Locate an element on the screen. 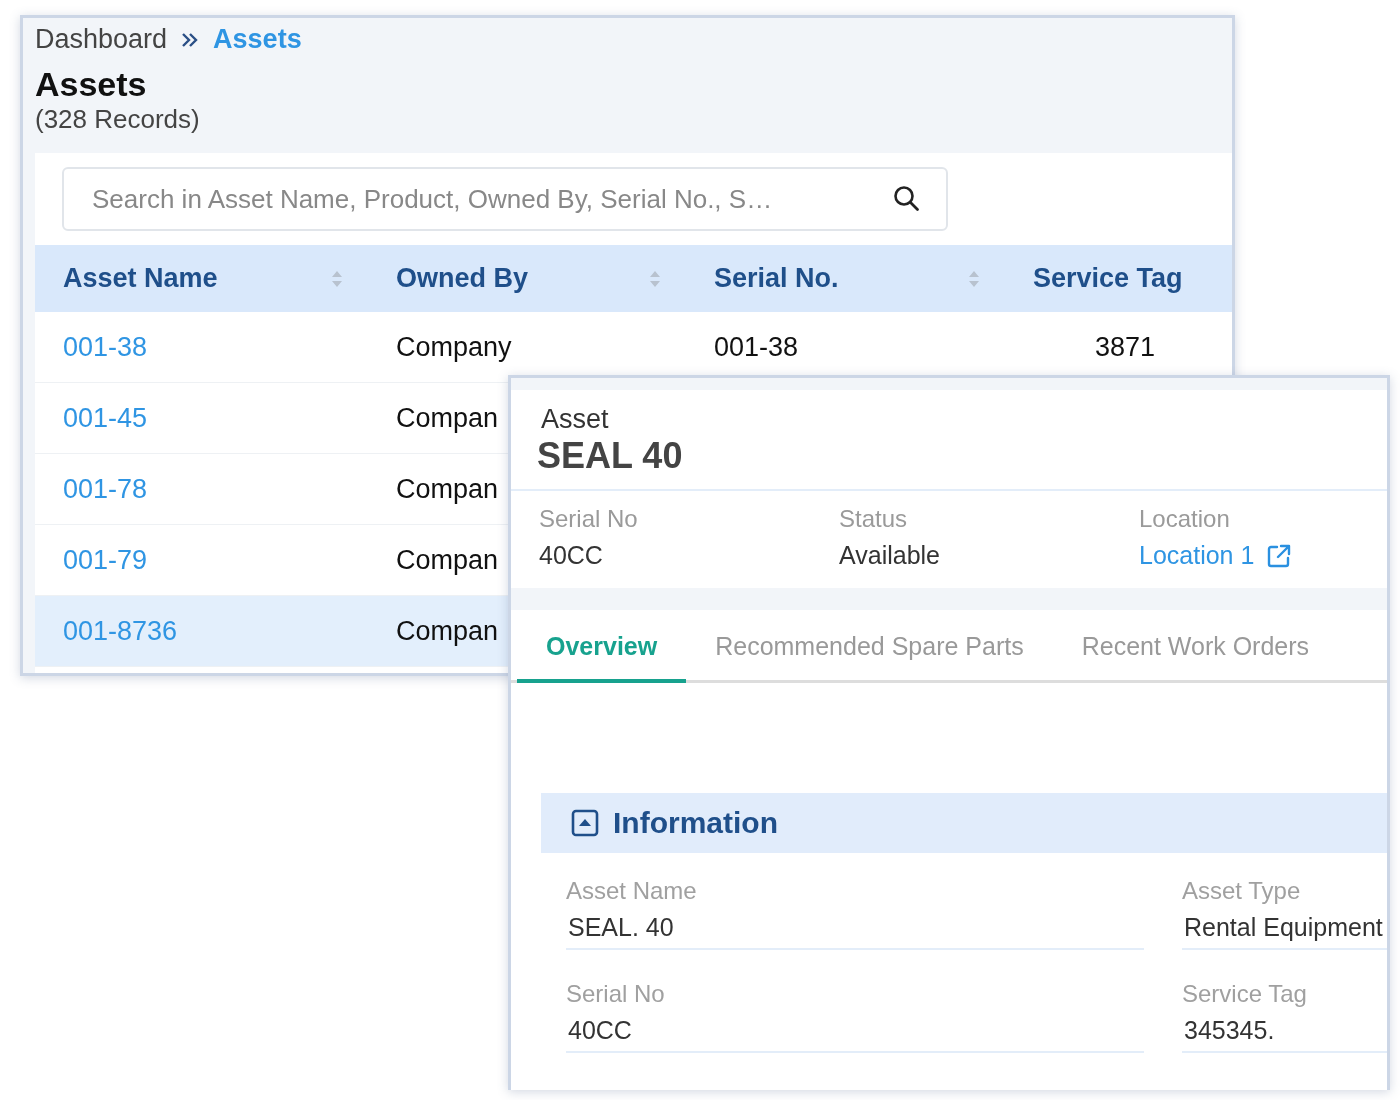 This screenshot has height=1100, width=1400. asset-link: 001-8736 is located at coordinates (120, 630).